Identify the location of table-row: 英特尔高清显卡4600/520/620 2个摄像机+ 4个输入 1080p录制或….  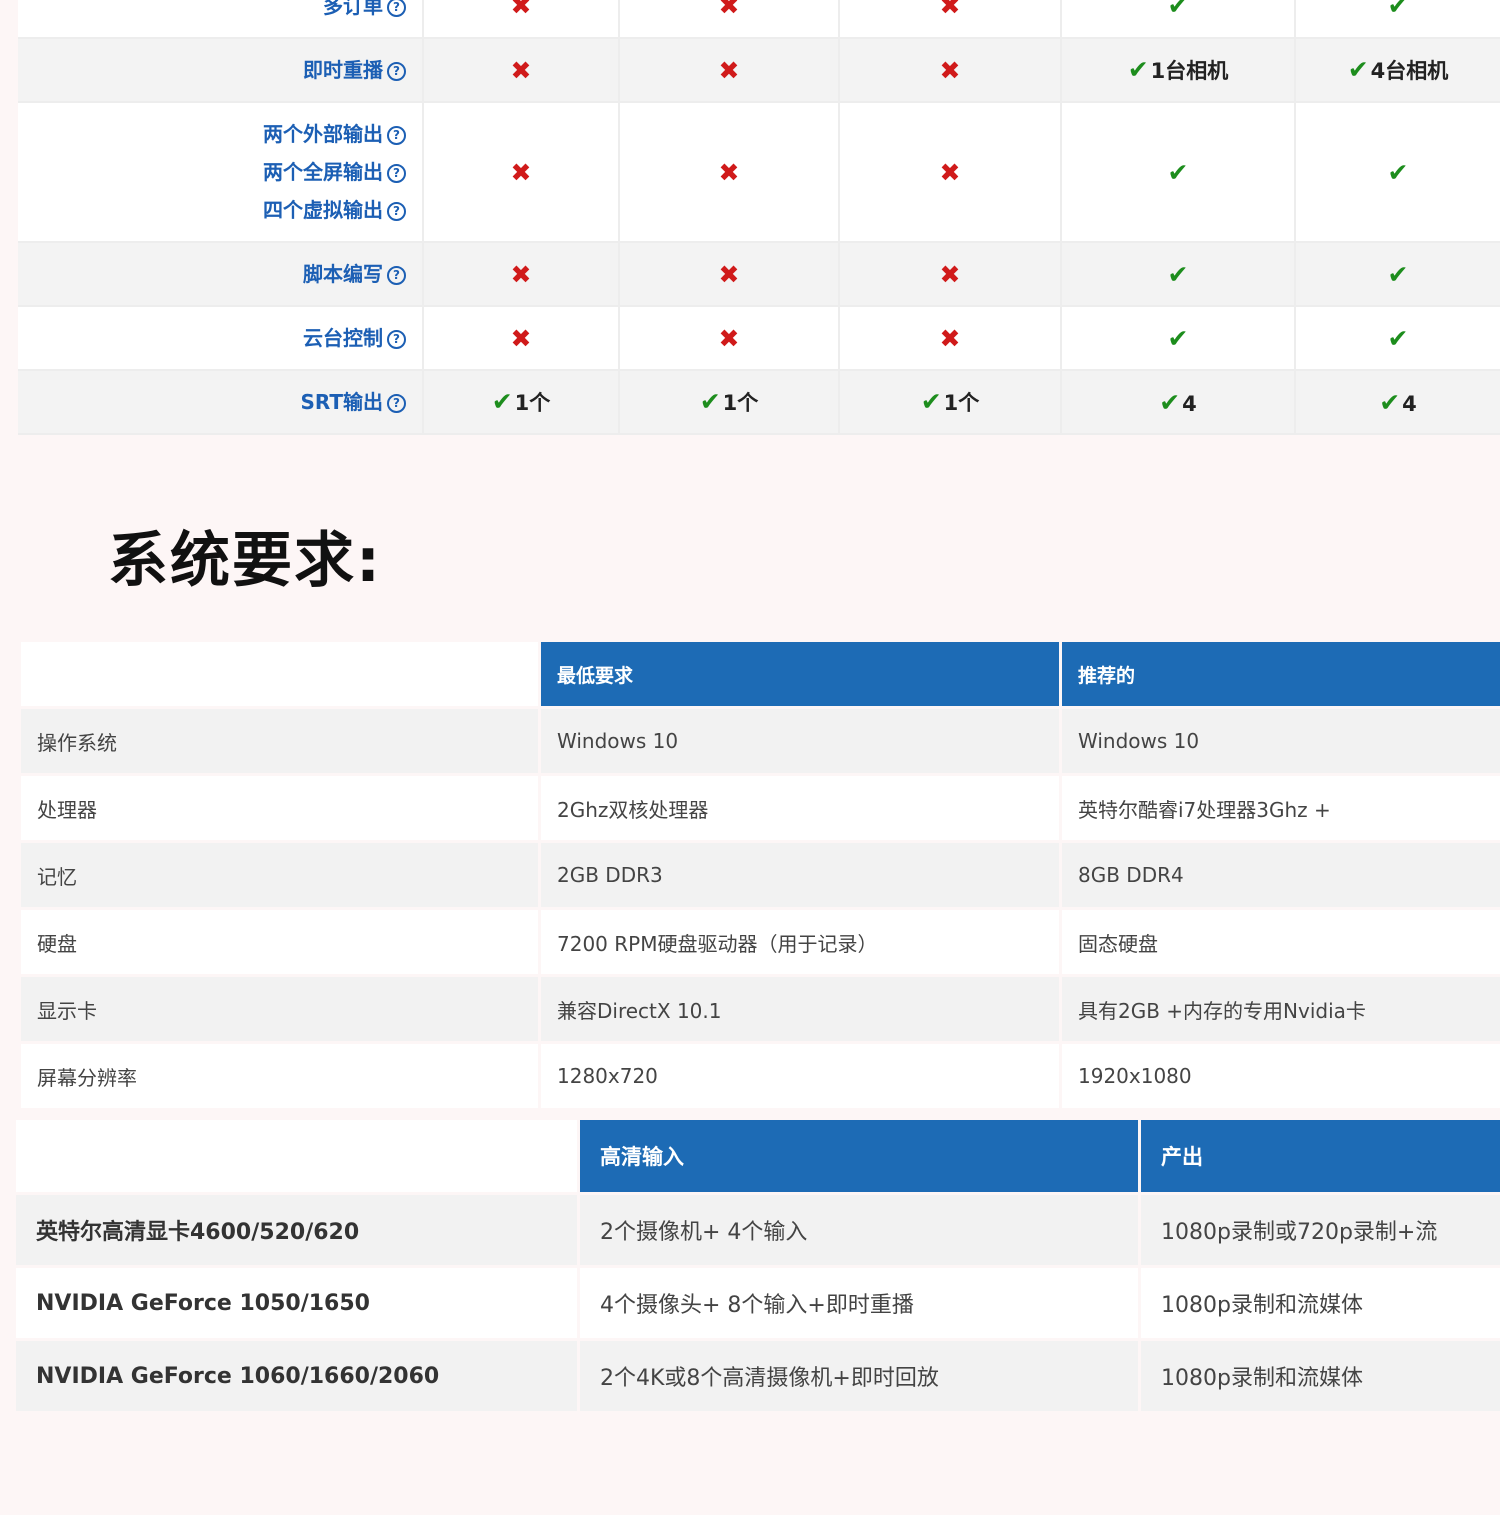
(758, 1230).